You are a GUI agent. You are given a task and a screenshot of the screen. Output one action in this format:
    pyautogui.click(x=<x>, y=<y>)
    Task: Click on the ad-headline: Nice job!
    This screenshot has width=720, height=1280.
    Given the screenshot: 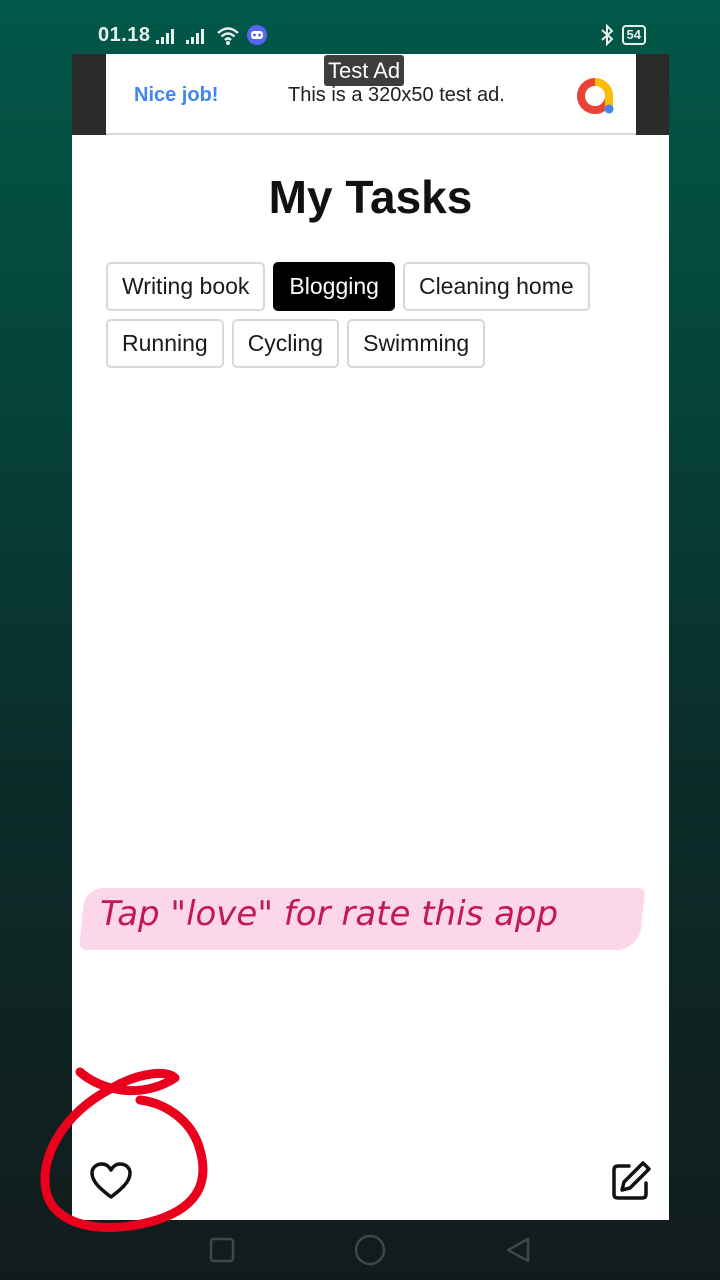 What is the action you would take?
    pyautogui.click(x=176, y=95)
    